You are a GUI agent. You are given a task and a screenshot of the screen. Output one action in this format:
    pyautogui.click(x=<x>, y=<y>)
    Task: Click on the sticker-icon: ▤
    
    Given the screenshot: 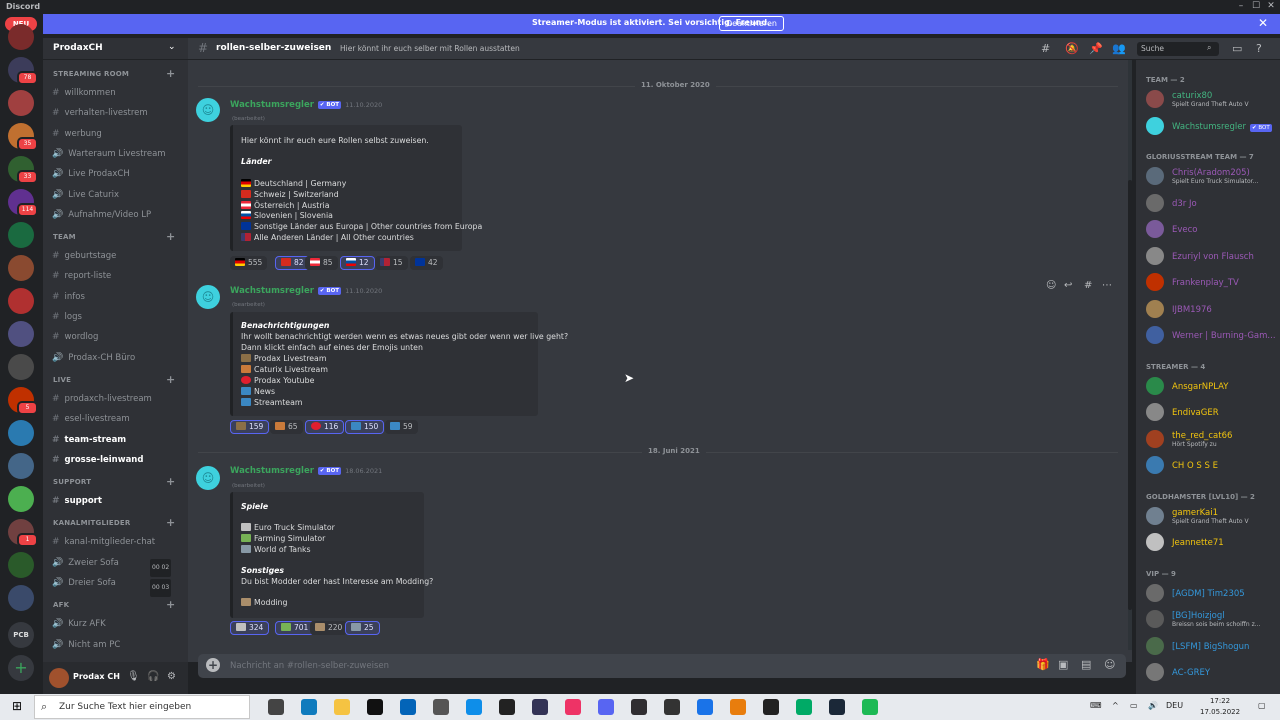 What is the action you would take?
    pyautogui.click(x=1086, y=664)
    